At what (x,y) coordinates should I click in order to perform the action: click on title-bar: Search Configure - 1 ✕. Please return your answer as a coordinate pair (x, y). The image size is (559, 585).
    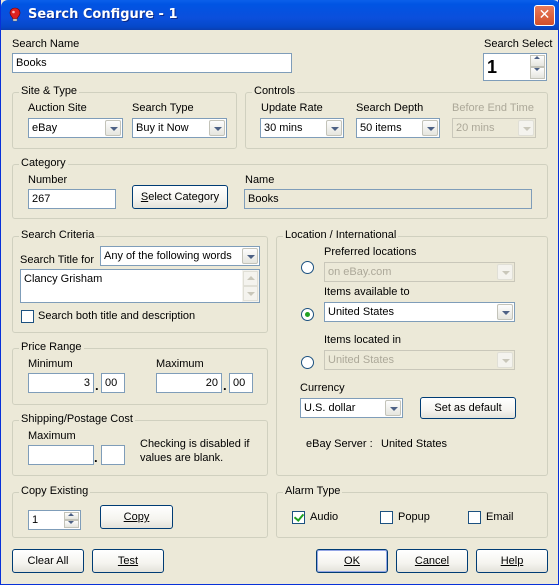
    Looking at the image, I should click on (280, 15).